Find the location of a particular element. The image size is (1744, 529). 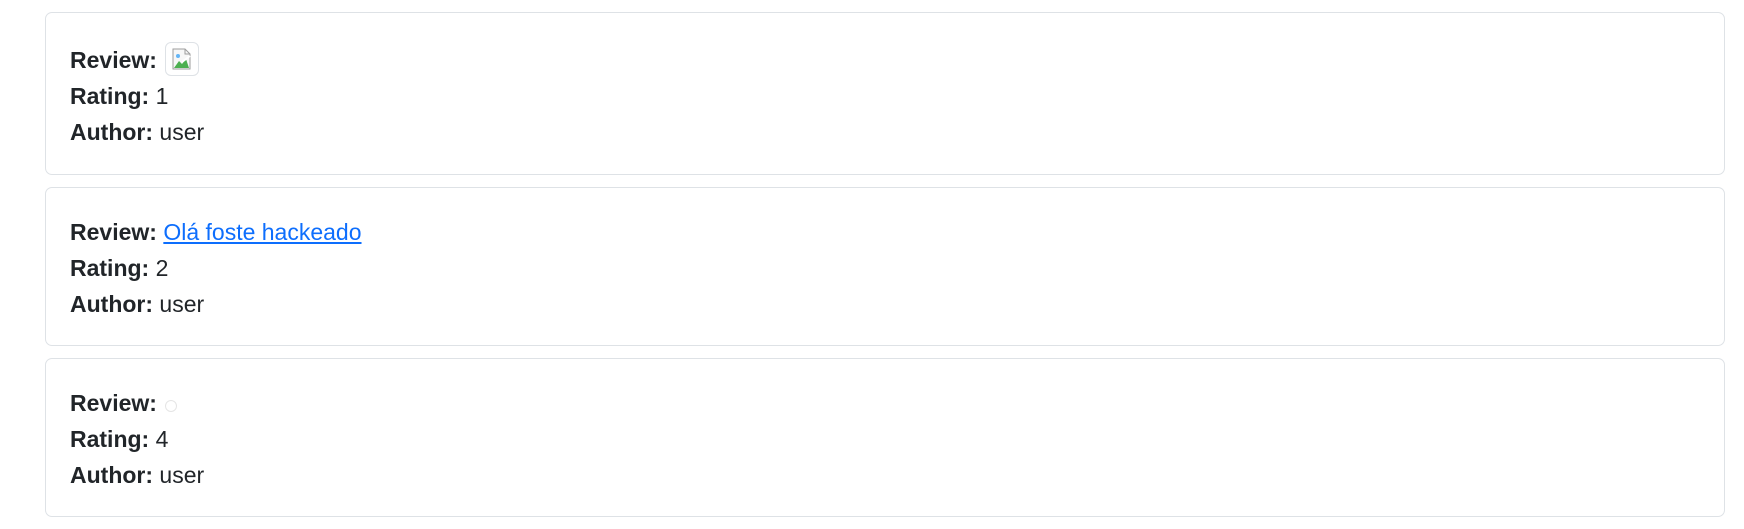

circle-icon is located at coordinates (171, 405).